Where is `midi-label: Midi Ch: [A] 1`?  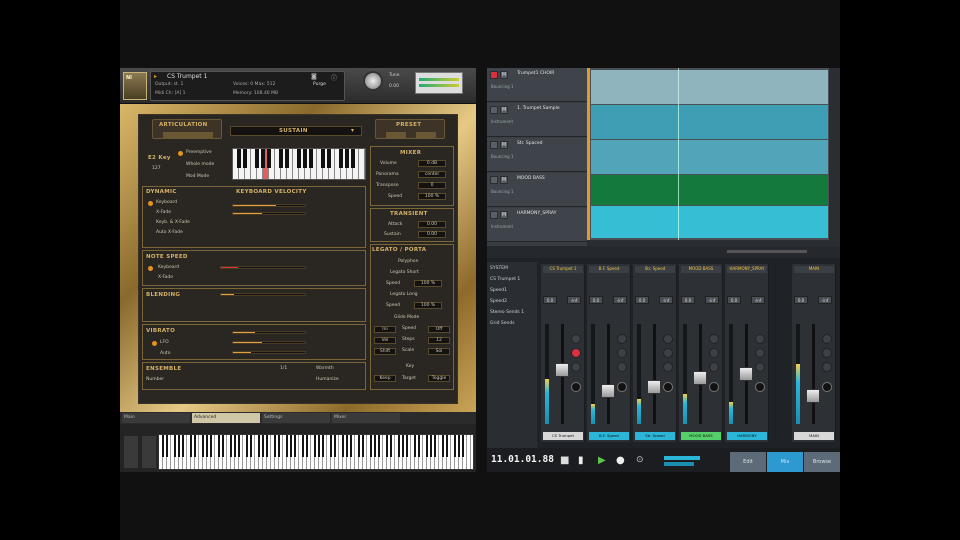
midi-label: Midi Ch: [A] 1 is located at coordinates (170, 93).